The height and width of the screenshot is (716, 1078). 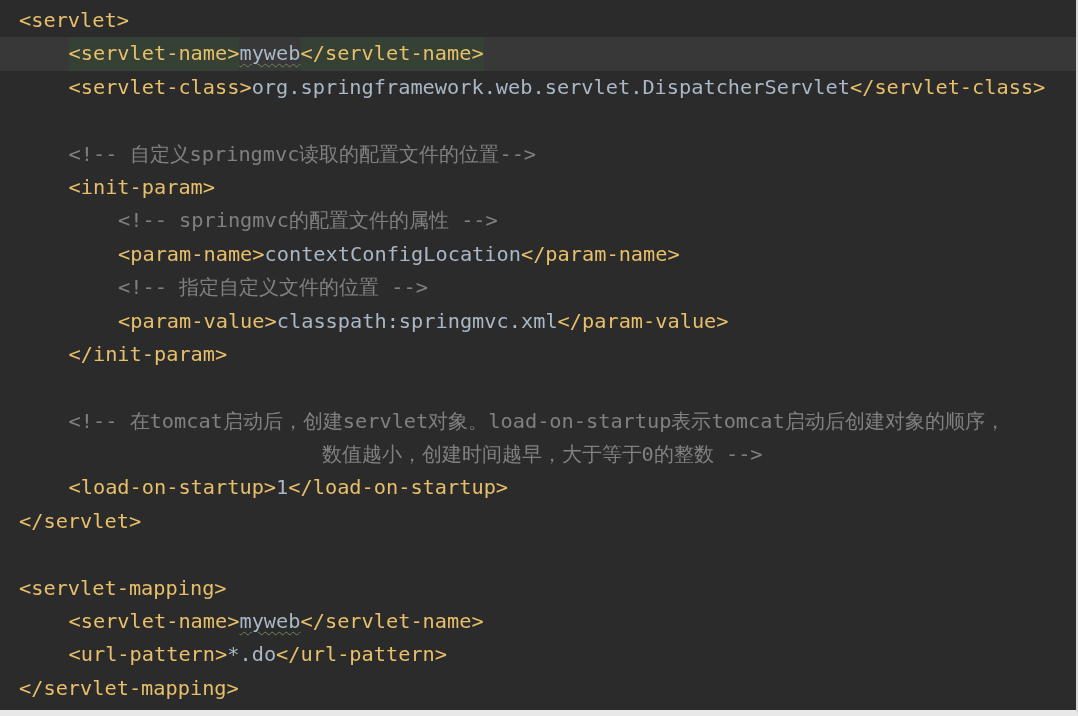 I want to click on code-comment: <!-- 指定自定义文件的位置 -->, so click(x=273, y=288).